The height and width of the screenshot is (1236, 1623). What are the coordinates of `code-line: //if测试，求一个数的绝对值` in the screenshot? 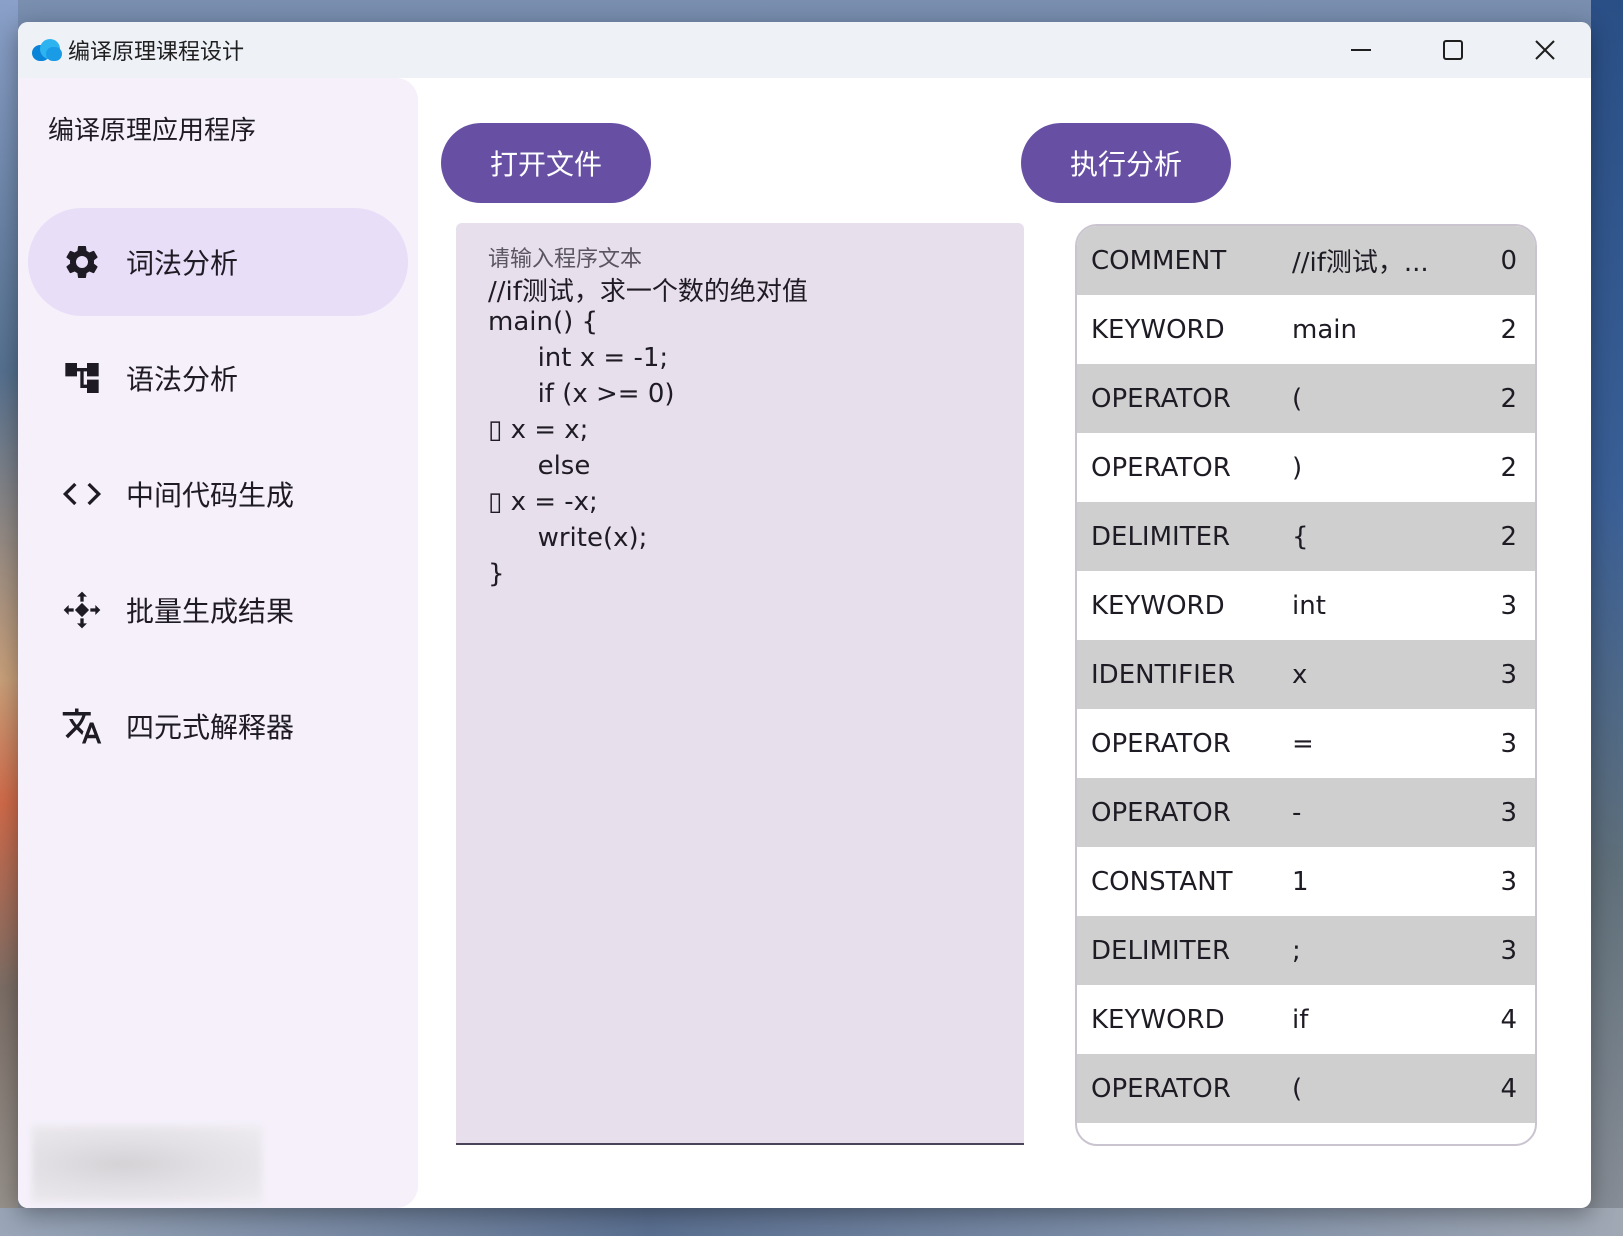 It's located at (648, 292).